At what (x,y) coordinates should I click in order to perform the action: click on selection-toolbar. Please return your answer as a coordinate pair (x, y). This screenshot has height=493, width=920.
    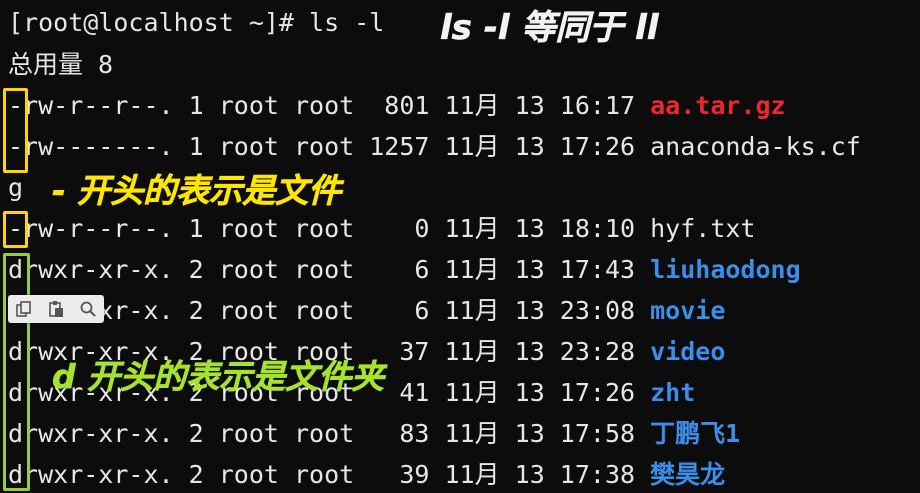
    Looking at the image, I should click on (56, 309).